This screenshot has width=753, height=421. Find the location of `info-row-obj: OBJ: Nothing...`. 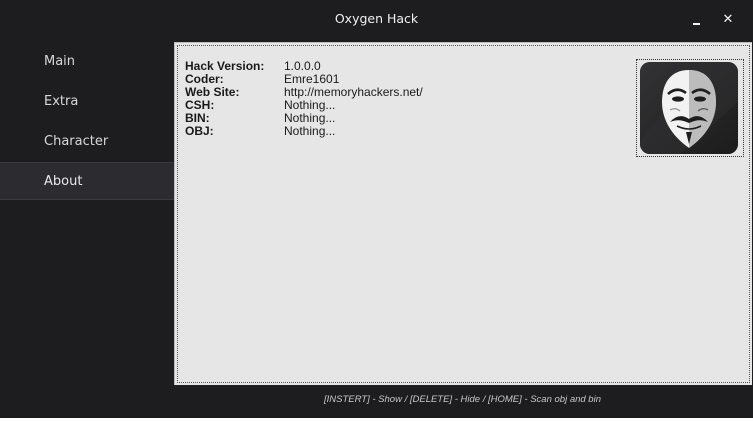

info-row-obj: OBJ: Nothing... is located at coordinates (304, 131).